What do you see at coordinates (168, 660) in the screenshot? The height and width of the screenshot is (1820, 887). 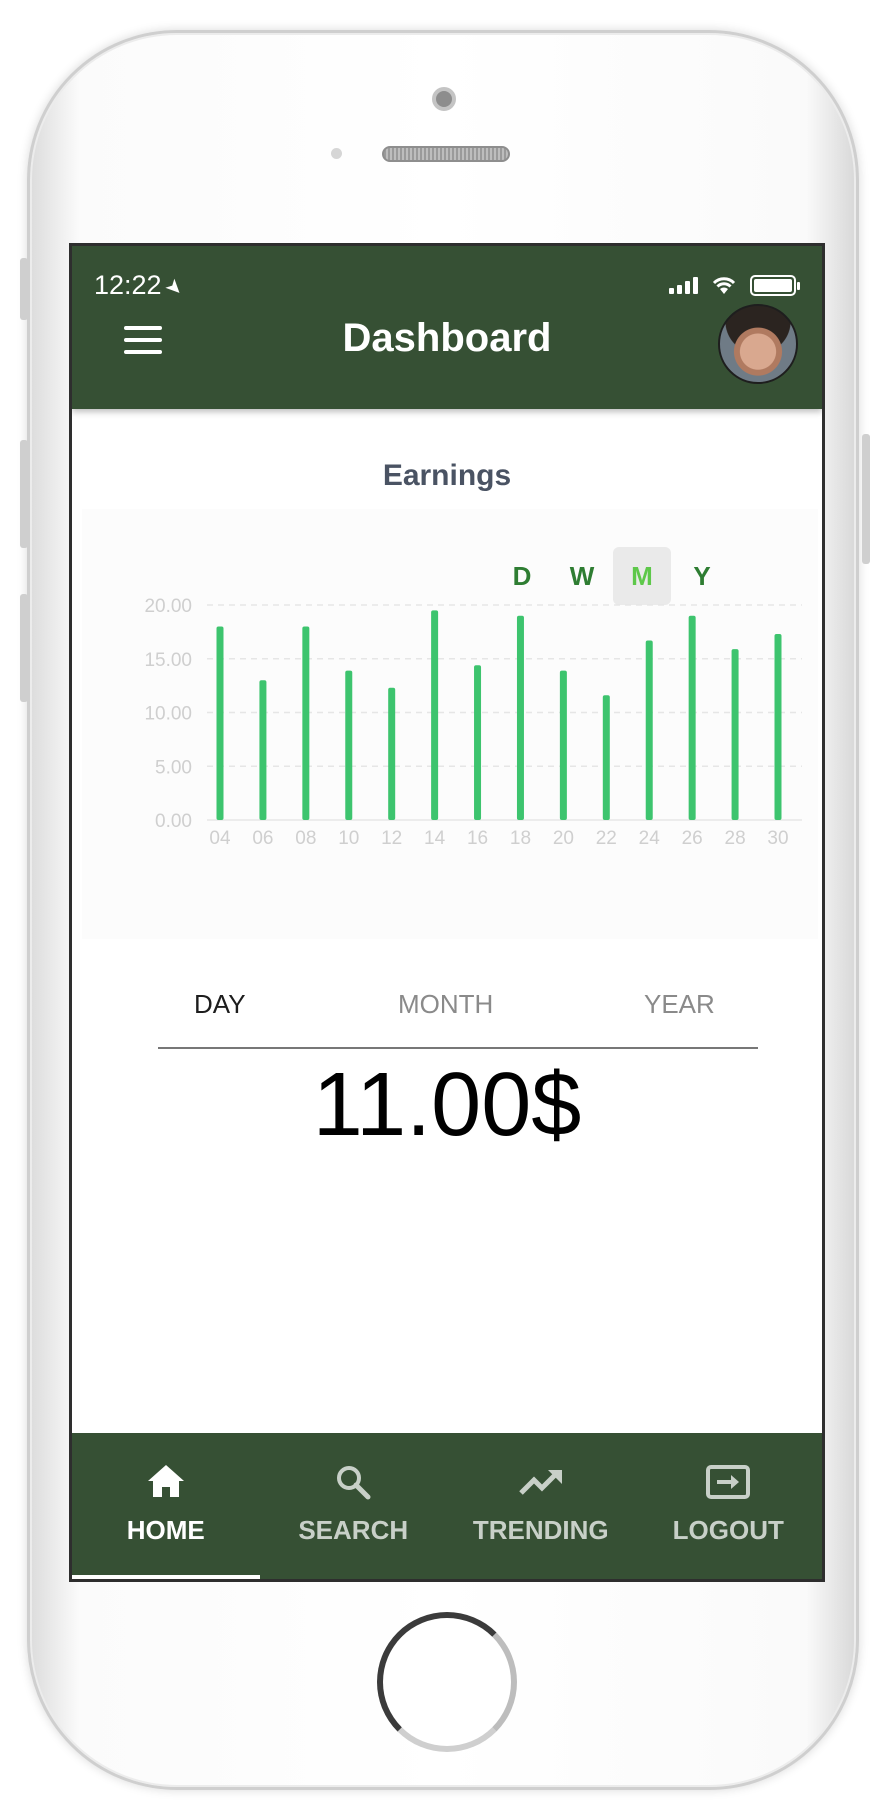 I see `y-tick-label: 15.00` at bounding box center [168, 660].